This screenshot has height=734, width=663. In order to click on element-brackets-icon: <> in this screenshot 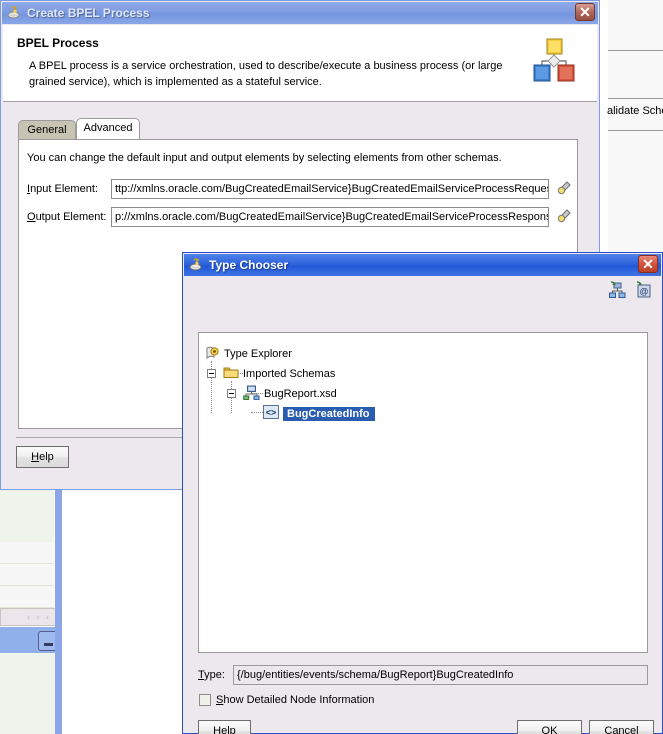, I will do `click(271, 413)`.